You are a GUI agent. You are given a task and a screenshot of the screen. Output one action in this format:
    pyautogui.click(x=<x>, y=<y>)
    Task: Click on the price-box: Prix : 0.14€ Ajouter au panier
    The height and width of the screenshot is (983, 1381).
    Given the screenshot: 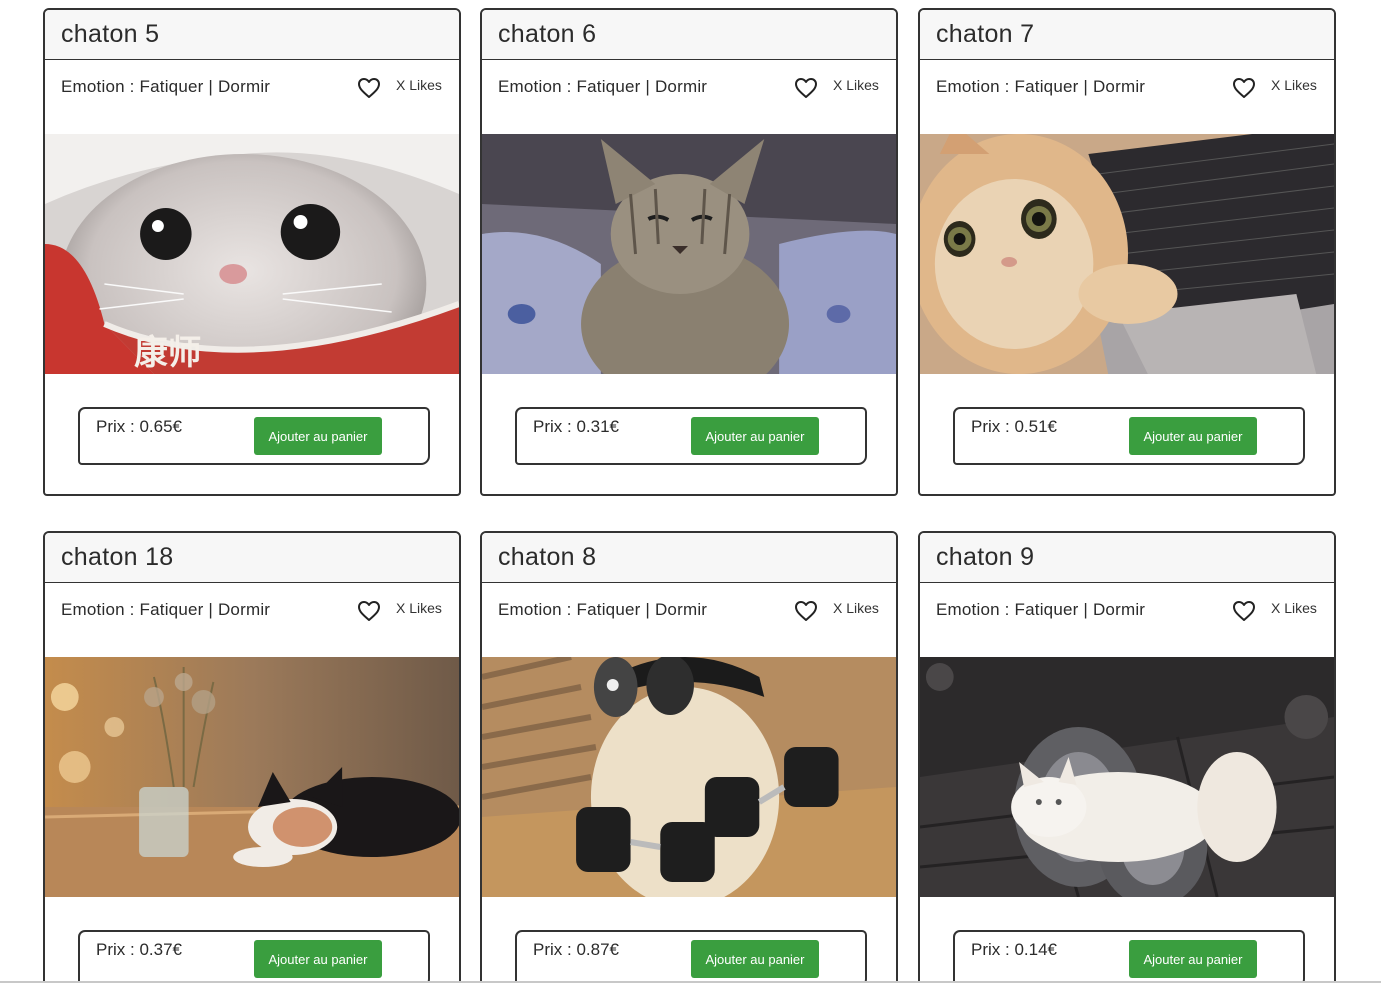 What is the action you would take?
    pyautogui.click(x=1129, y=956)
    